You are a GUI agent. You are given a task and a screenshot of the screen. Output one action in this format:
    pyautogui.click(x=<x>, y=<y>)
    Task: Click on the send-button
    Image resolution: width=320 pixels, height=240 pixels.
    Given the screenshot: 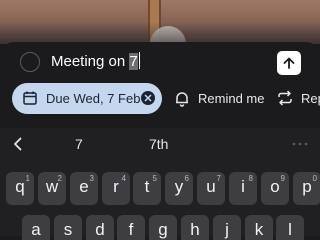 What is the action you would take?
    pyautogui.click(x=289, y=63)
    